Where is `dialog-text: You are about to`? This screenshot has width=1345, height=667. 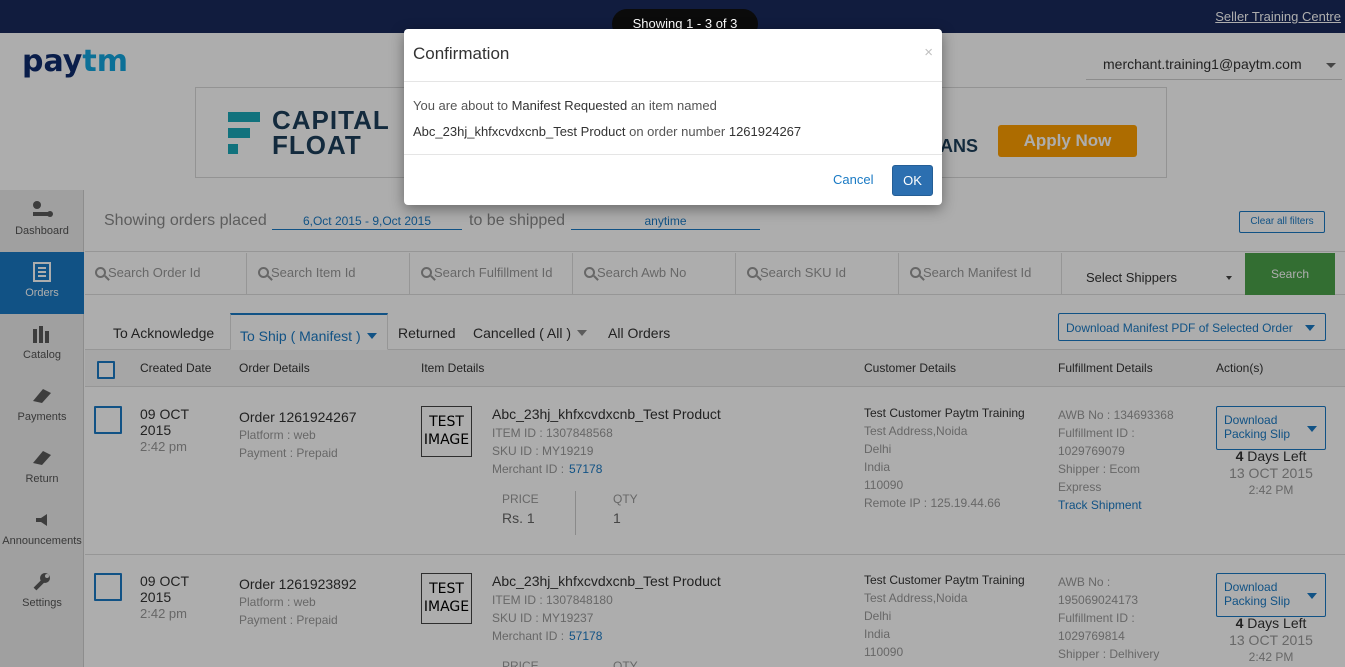 dialog-text: You are about to is located at coordinates (460, 105).